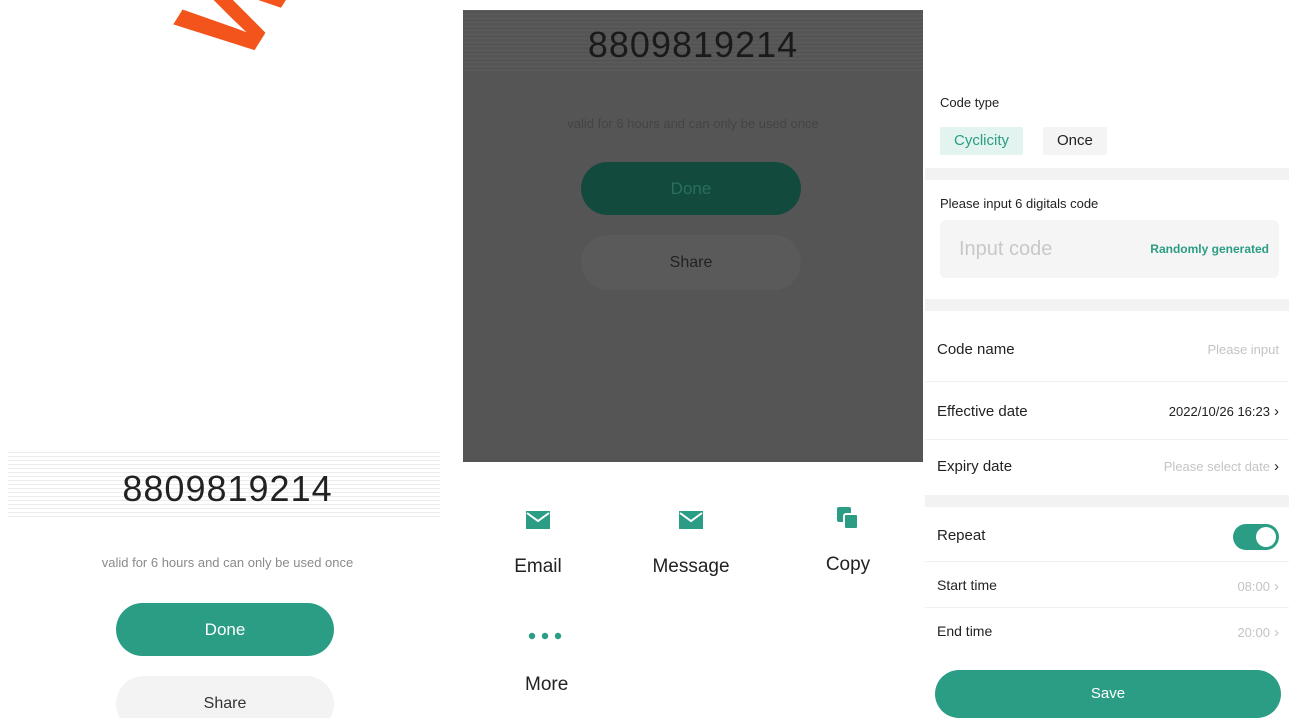 This screenshot has height=718, width=1289. What do you see at coordinates (691, 544) in the screenshot?
I see `share-option-message: Message` at bounding box center [691, 544].